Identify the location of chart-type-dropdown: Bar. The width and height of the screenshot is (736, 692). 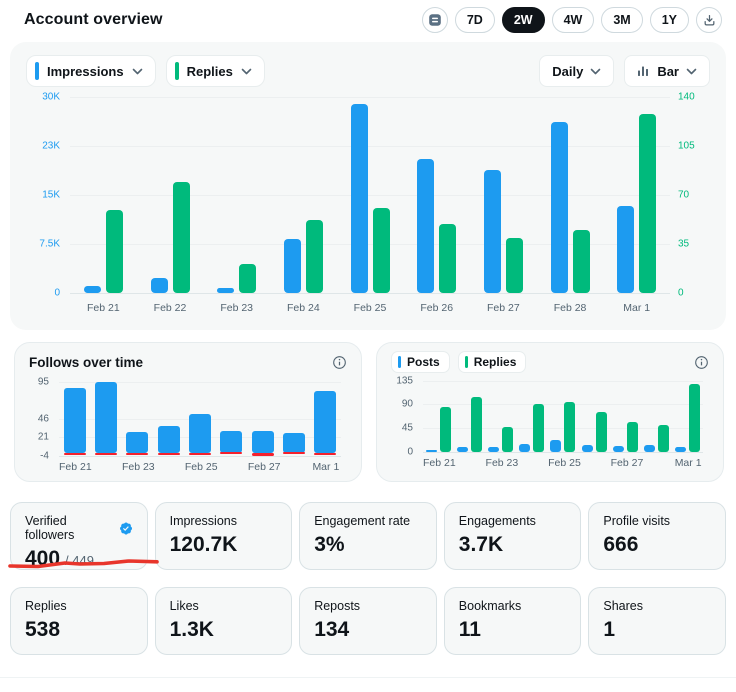
(667, 71).